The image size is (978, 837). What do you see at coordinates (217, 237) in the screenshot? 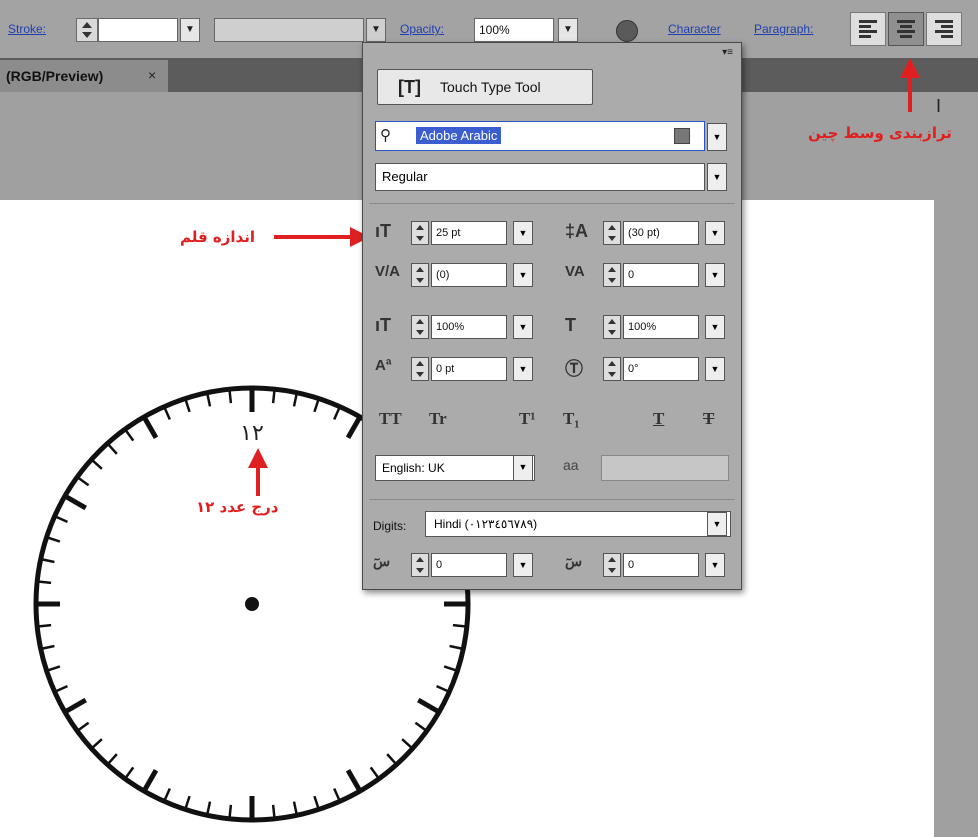
I see `annotation-font-size: اندازه قلم` at bounding box center [217, 237].